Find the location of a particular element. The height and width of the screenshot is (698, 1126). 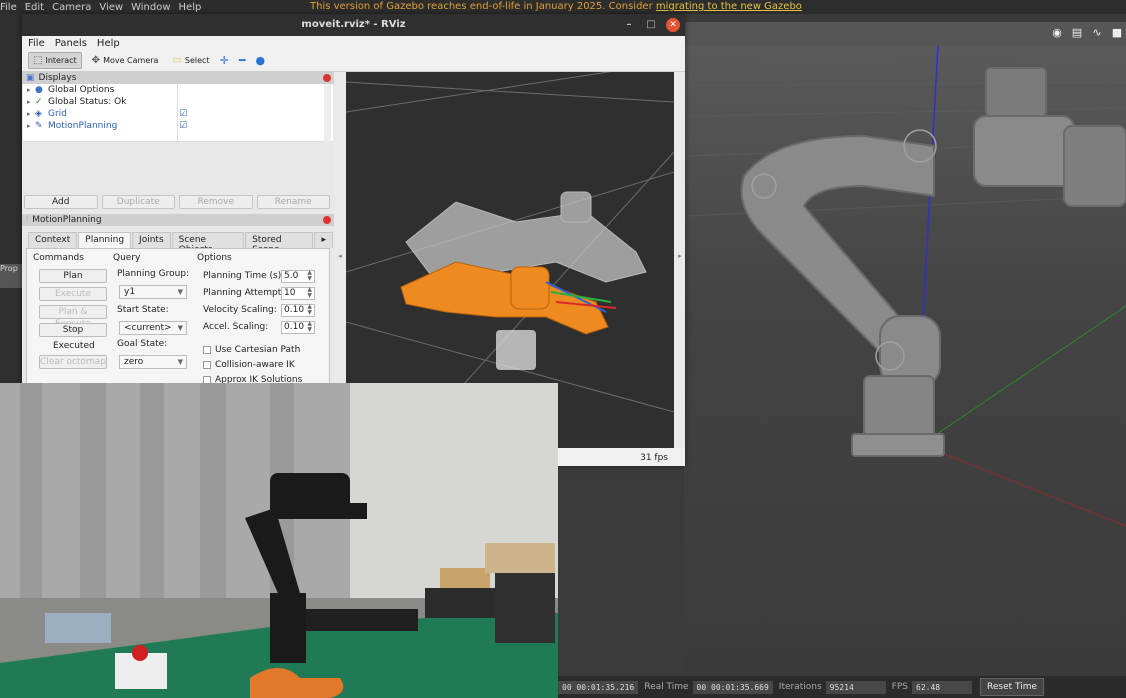

display-item-label: Grid is located at coordinates (57, 114).